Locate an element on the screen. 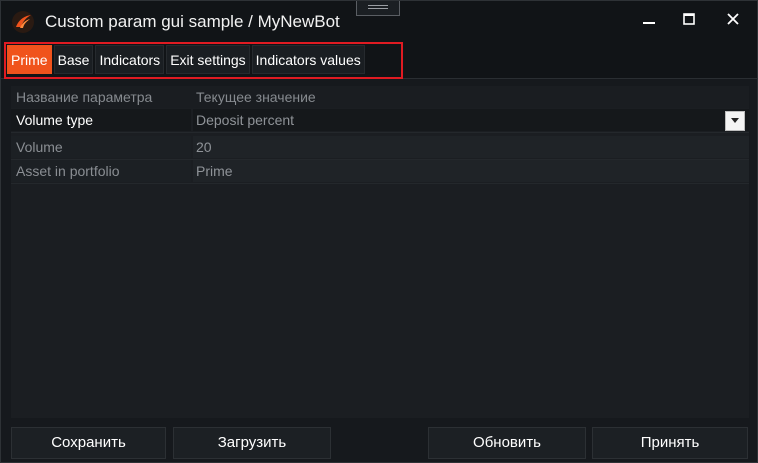 The width and height of the screenshot is (758, 463). tab-indicators: Indicators is located at coordinates (130, 59).